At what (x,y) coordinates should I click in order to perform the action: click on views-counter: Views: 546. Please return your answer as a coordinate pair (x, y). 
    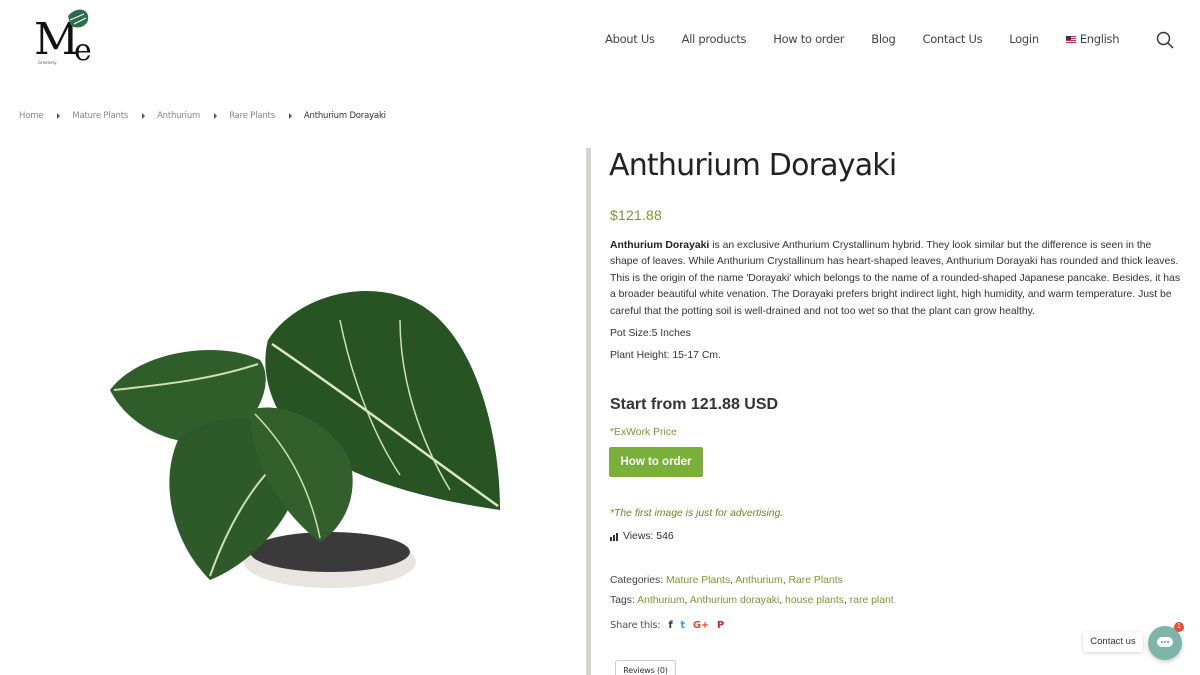
    Looking at the image, I should click on (642, 536).